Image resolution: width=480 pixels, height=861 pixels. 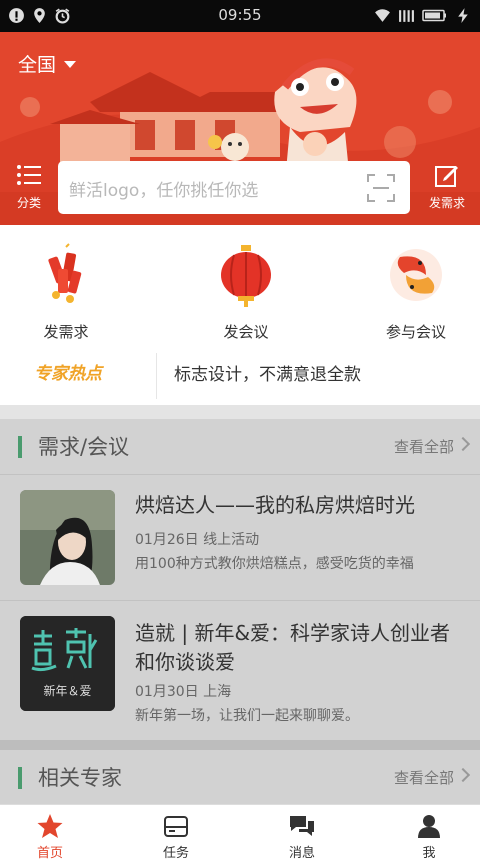 What do you see at coordinates (429, 826) in the screenshot?
I see `user-icon` at bounding box center [429, 826].